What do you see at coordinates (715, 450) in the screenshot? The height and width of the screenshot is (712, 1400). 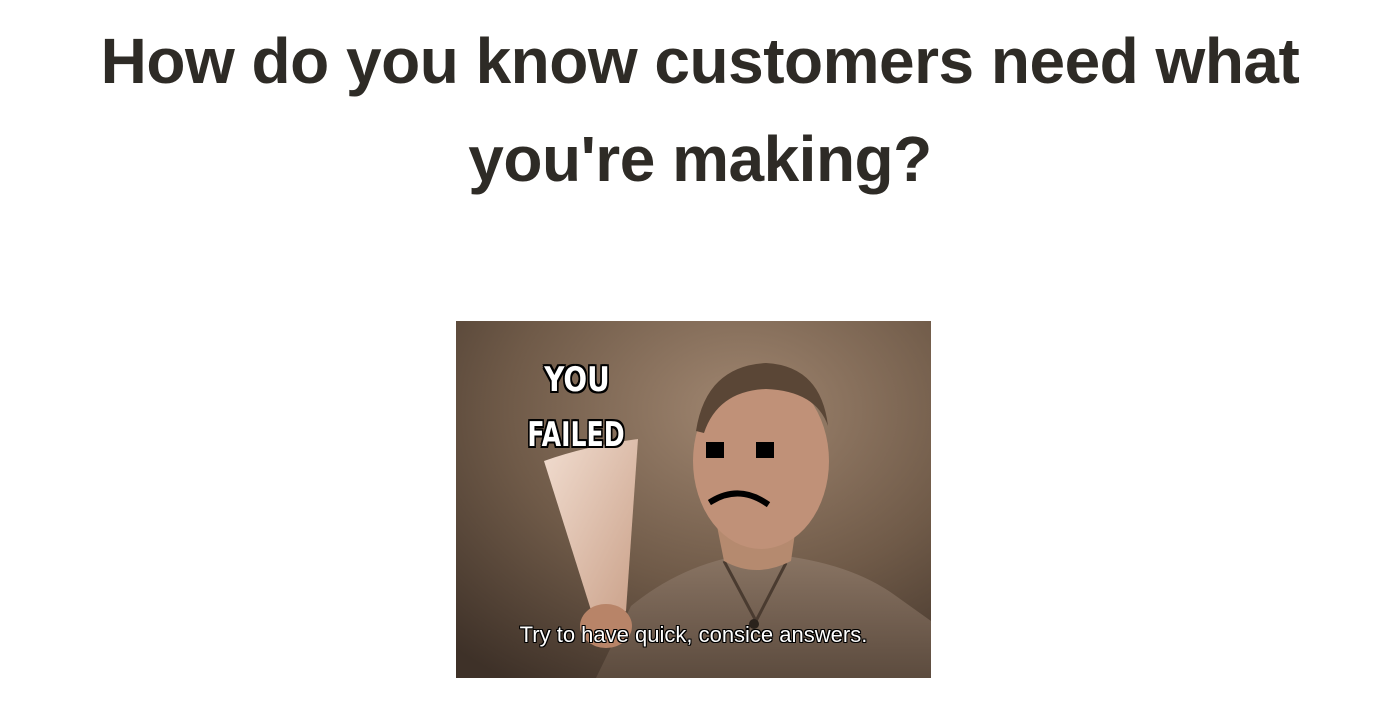 I see `left-eye-shape` at bounding box center [715, 450].